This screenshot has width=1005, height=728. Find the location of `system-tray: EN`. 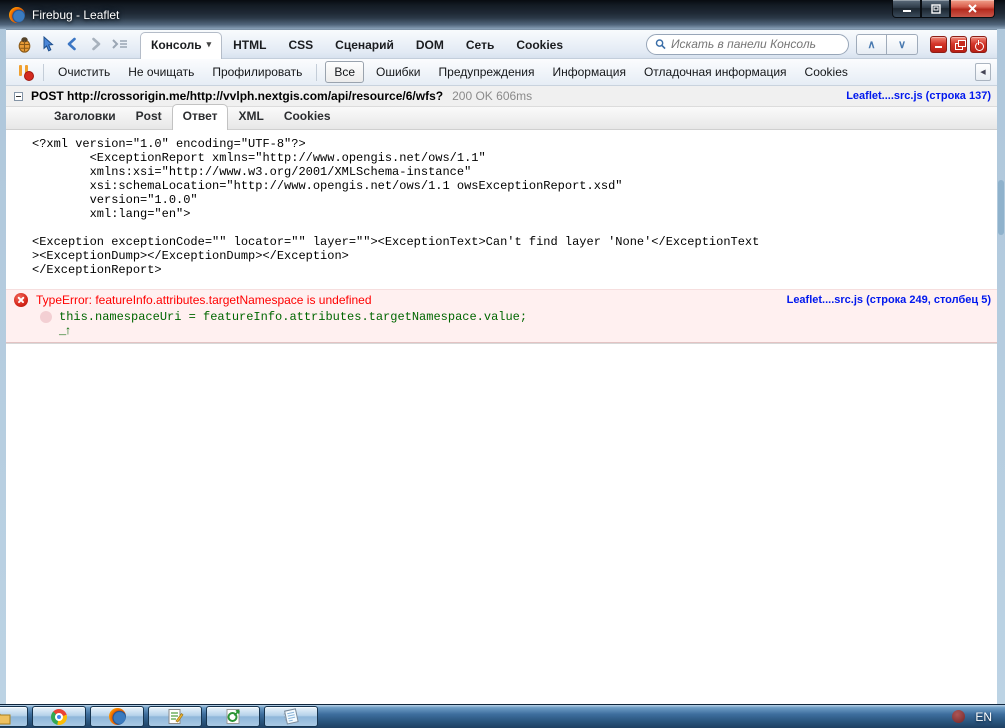

system-tray: EN is located at coordinates (978, 717).